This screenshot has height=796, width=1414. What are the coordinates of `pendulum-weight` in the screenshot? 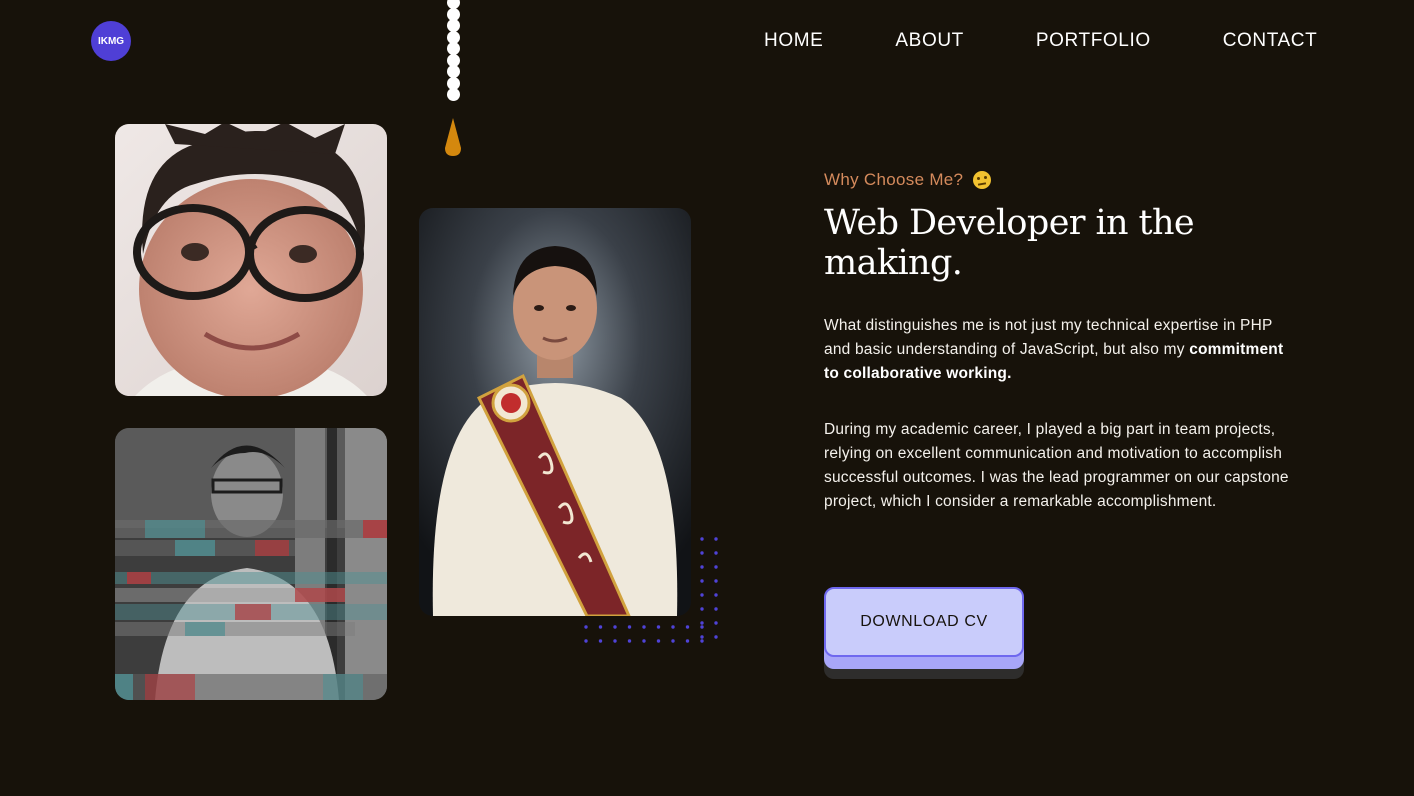 It's located at (453, 137).